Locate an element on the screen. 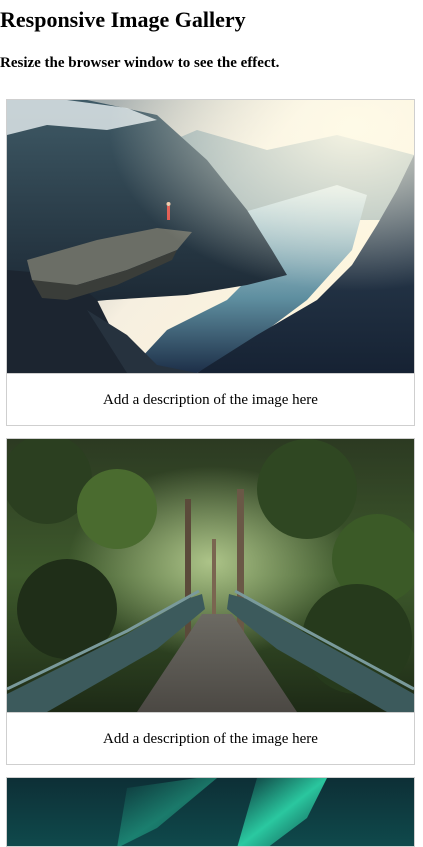 The height and width of the screenshot is (847, 423). gallery-item is located at coordinates (210, 812).